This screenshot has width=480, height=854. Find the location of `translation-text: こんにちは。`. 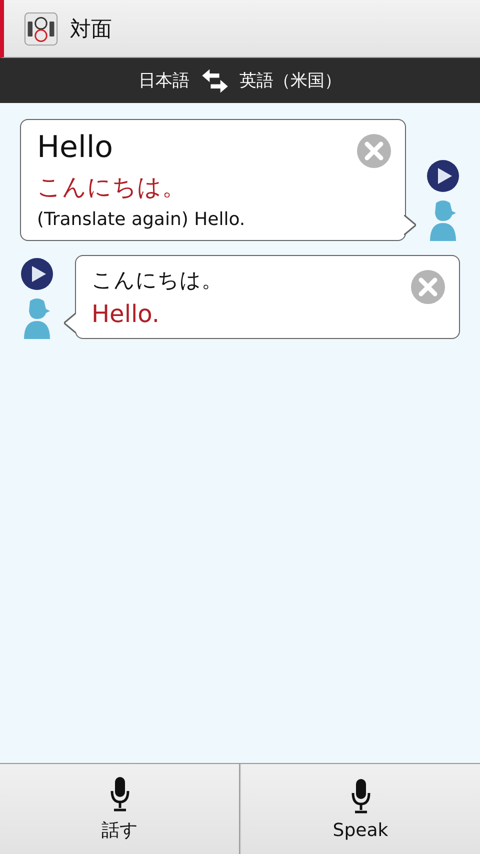

translation-text: こんにちは。 is located at coordinates (112, 187).